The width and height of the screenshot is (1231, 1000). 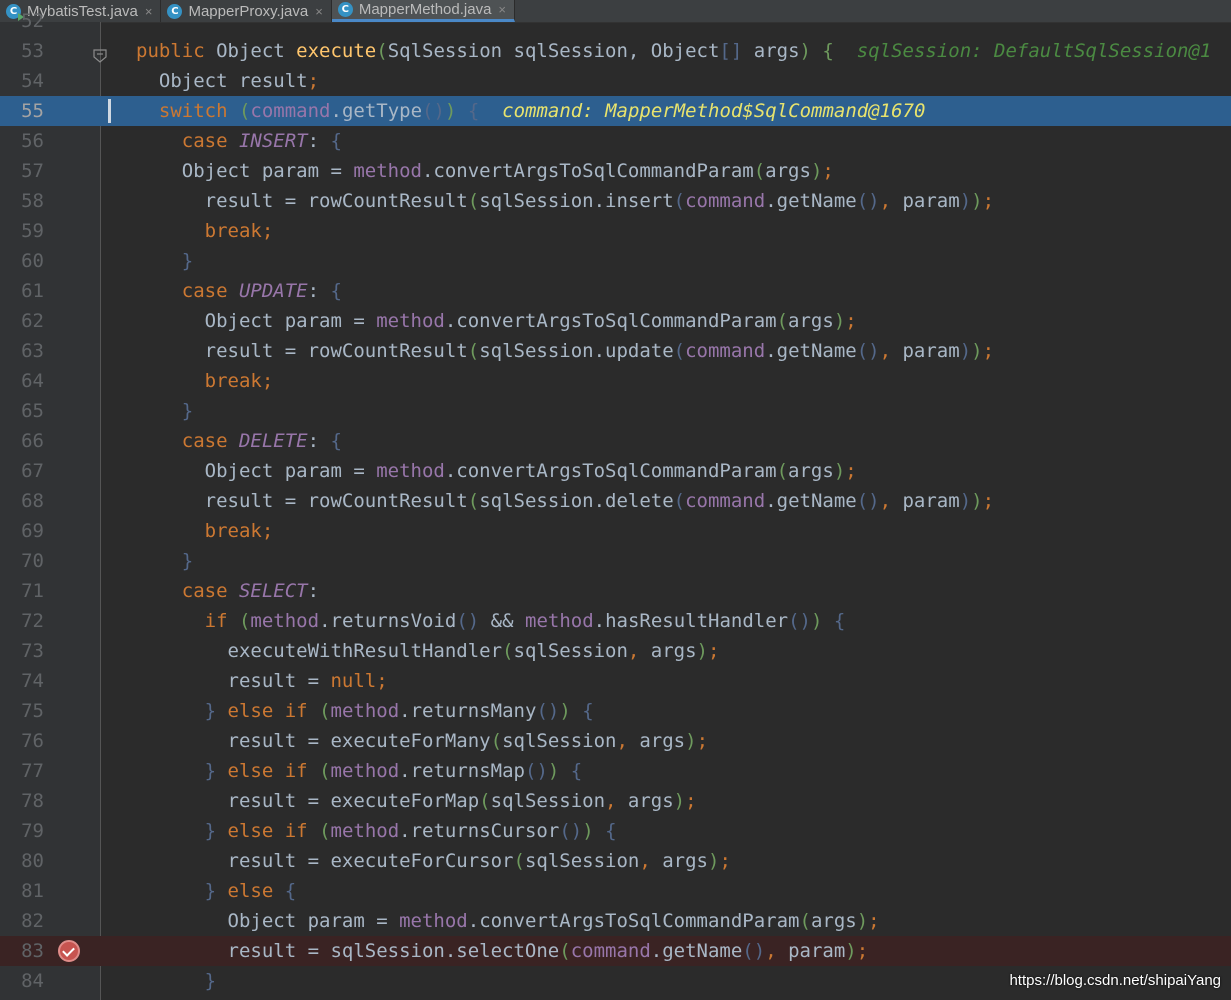 I want to click on code-line: 59 break;, so click(x=615, y=231).